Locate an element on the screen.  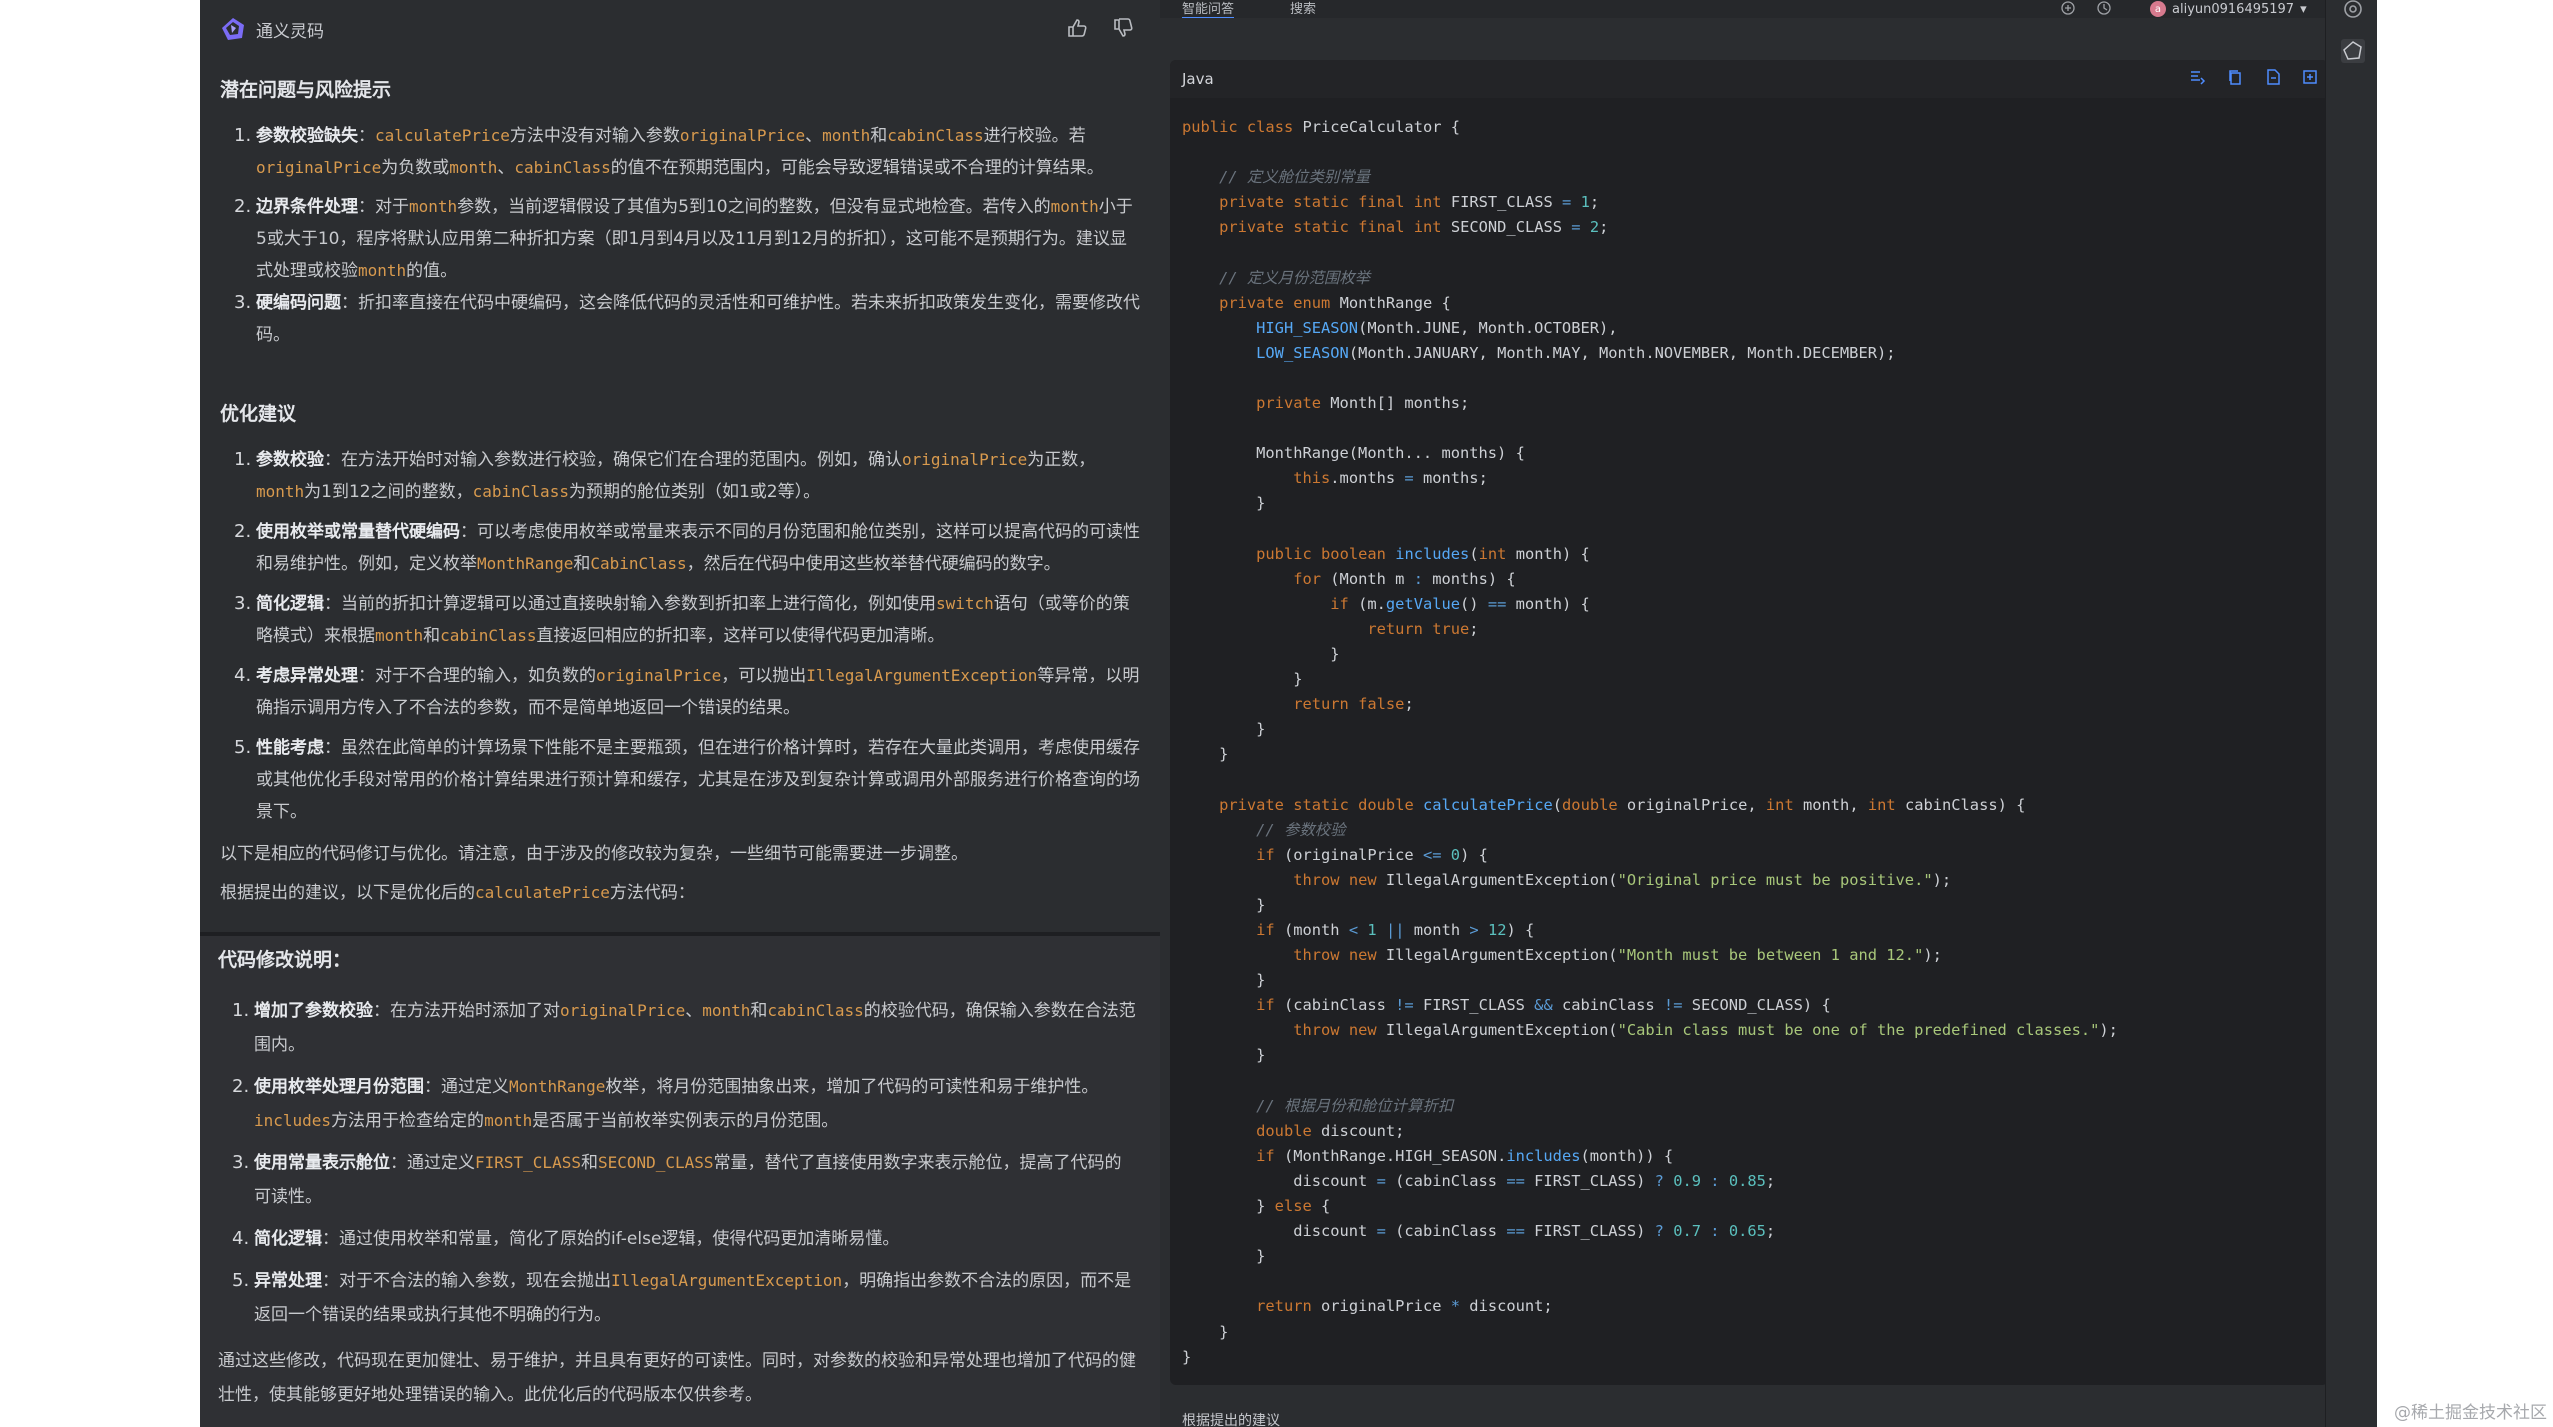
insert-diff-icon is located at coordinates (2199, 79).